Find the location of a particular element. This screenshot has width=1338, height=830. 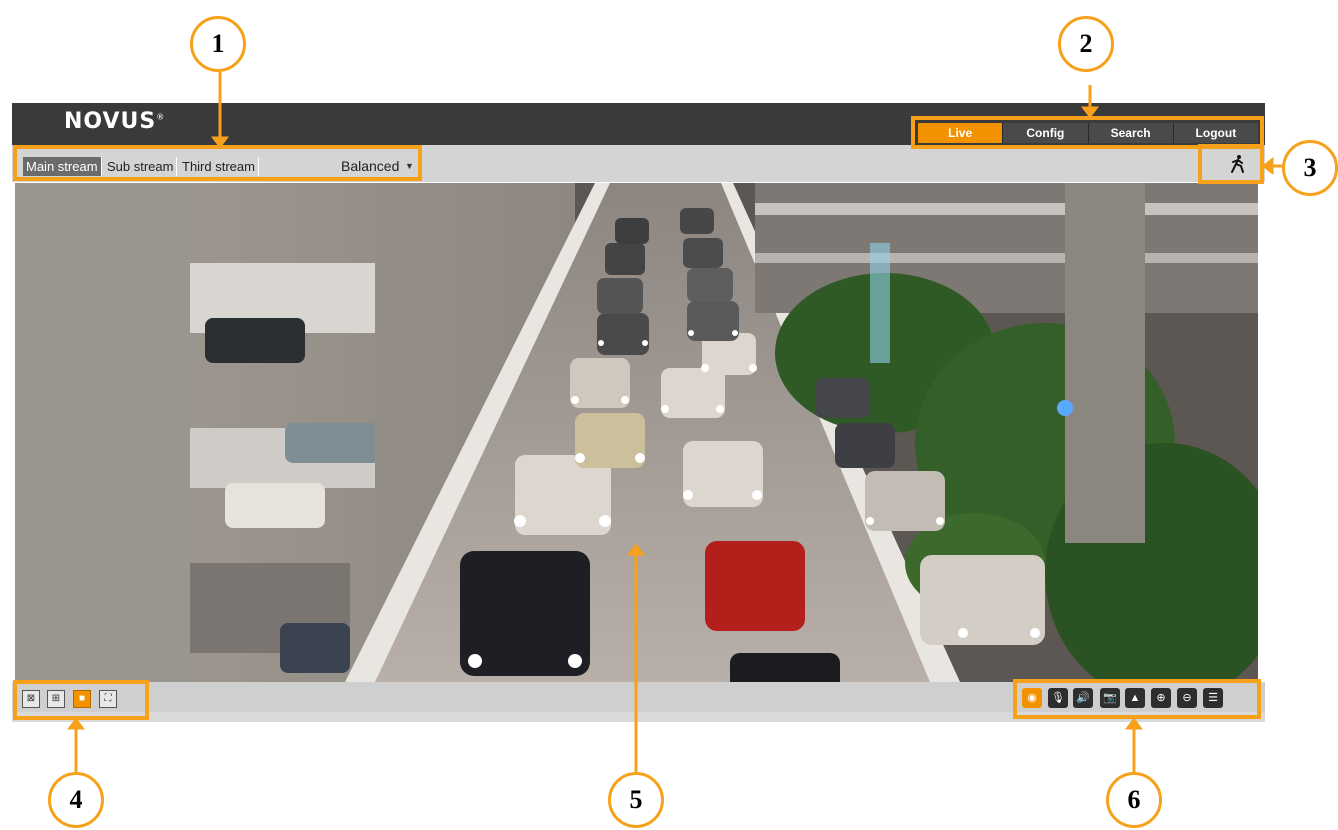

callout-5: 5 is located at coordinates (636, 800).